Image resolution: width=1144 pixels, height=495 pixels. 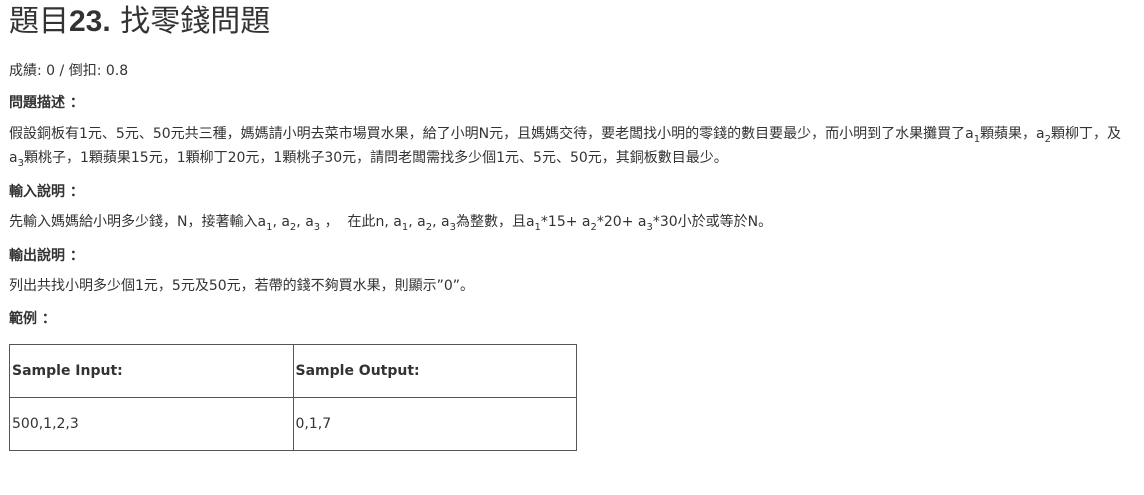 What do you see at coordinates (90, 21) in the screenshot?
I see `title-number: 23.` at bounding box center [90, 21].